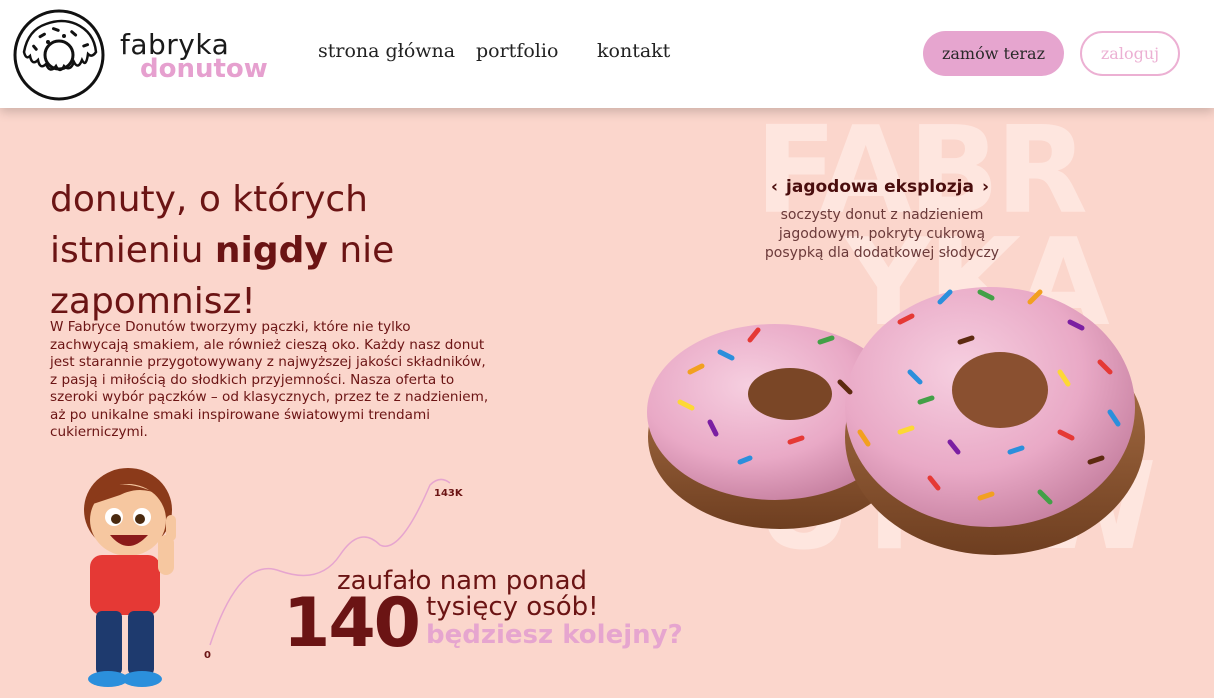 The image size is (1214, 698). I want to click on happy-kid-illustration, so click(130, 577).